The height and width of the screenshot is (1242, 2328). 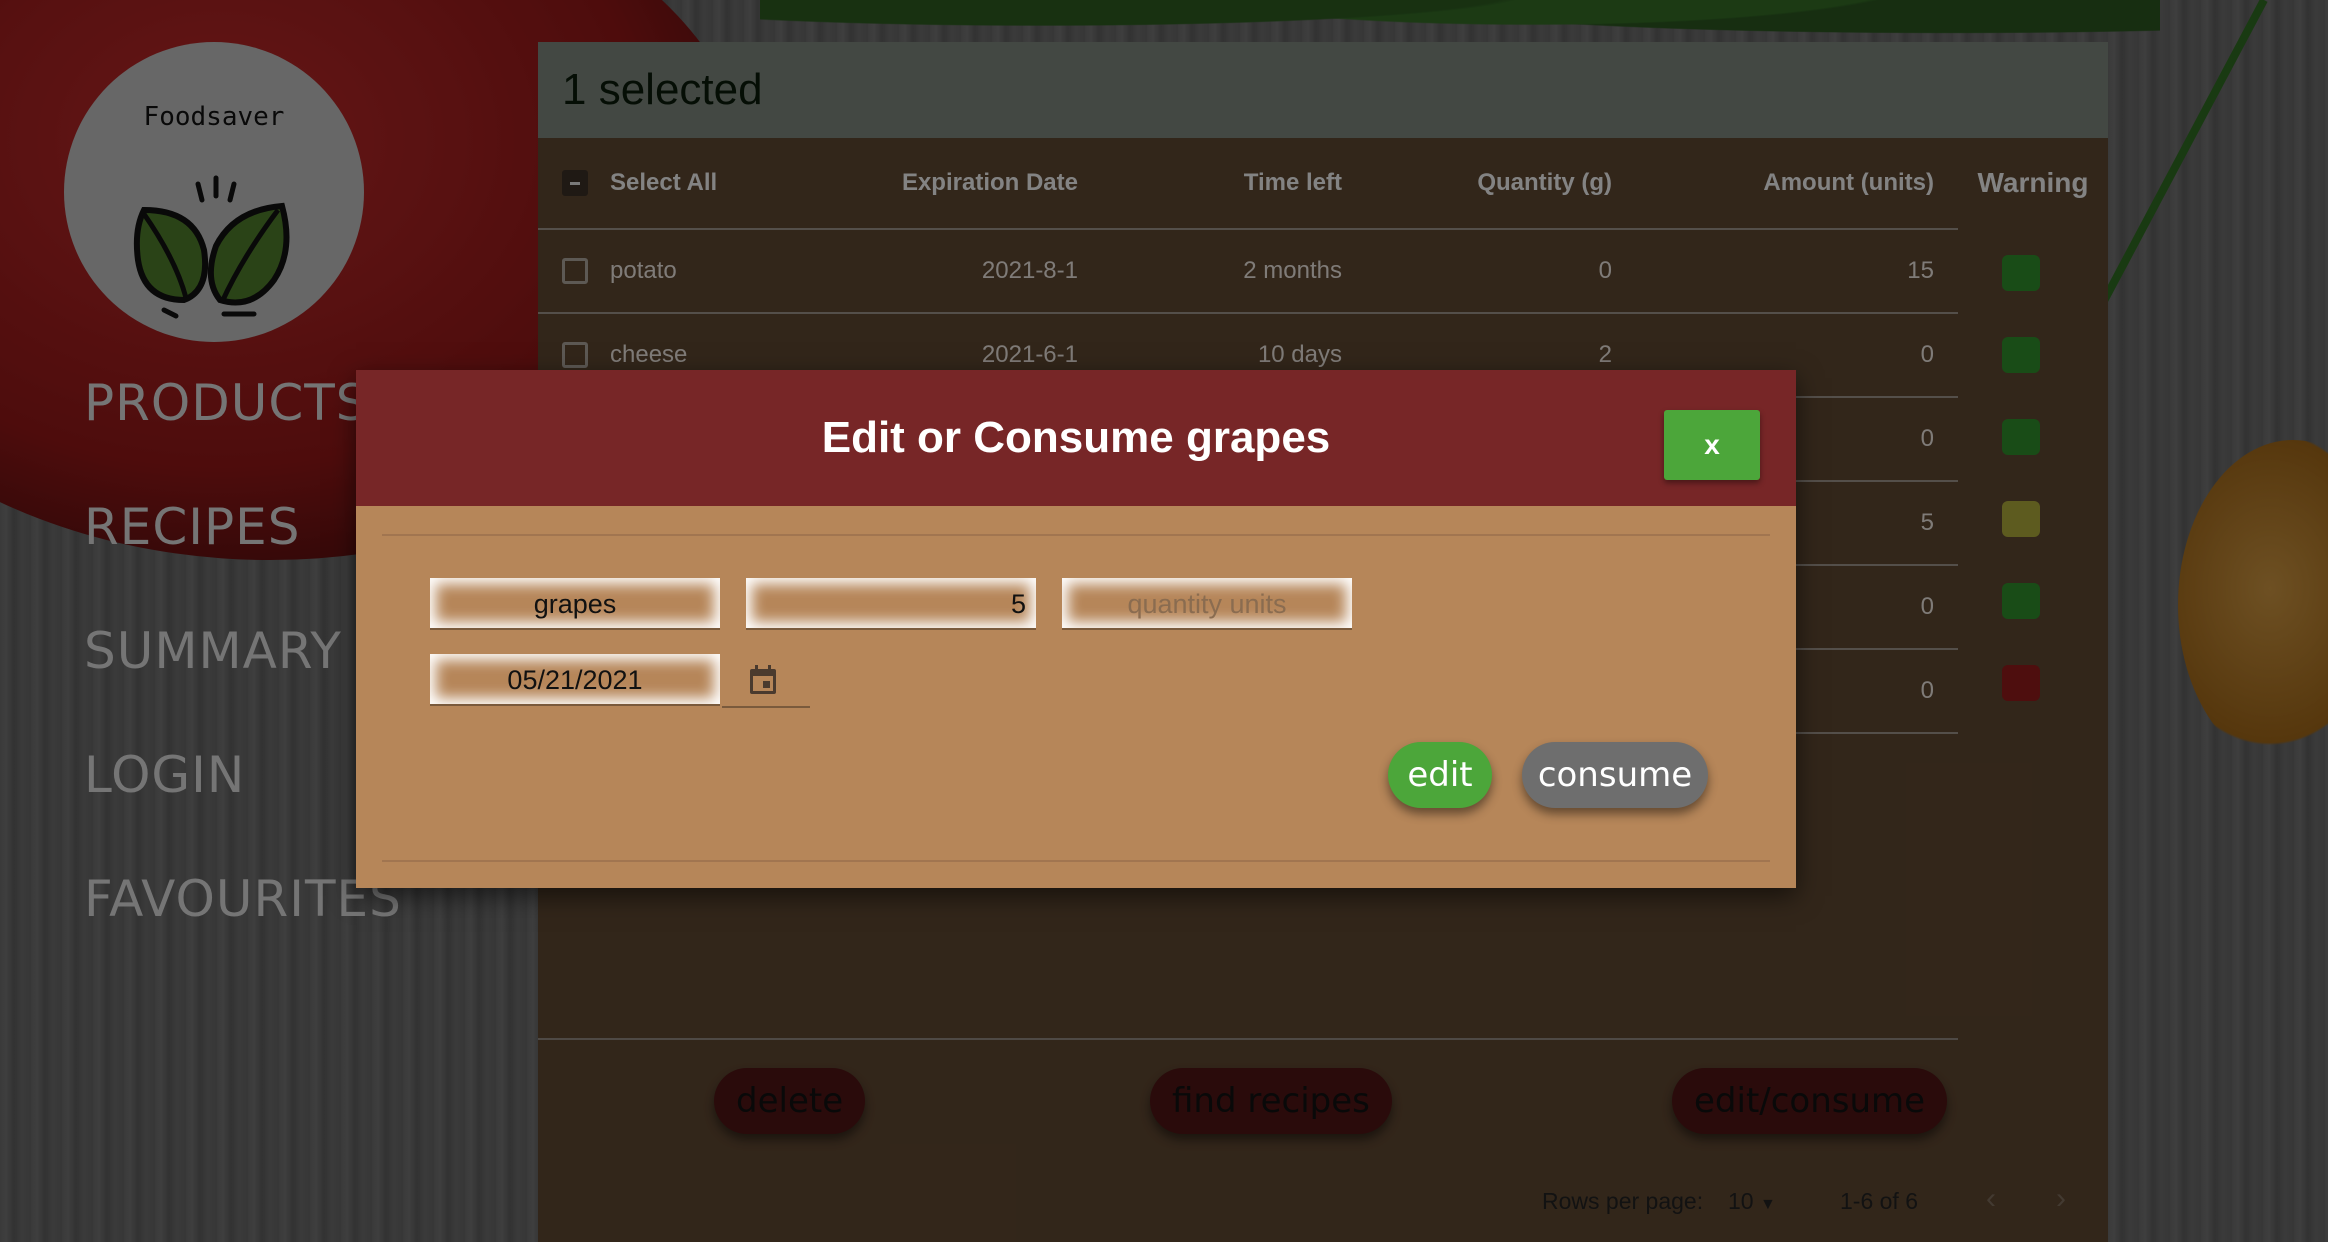 I want to click on expiration-date-field: 05/21/2021, so click(x=575, y=680).